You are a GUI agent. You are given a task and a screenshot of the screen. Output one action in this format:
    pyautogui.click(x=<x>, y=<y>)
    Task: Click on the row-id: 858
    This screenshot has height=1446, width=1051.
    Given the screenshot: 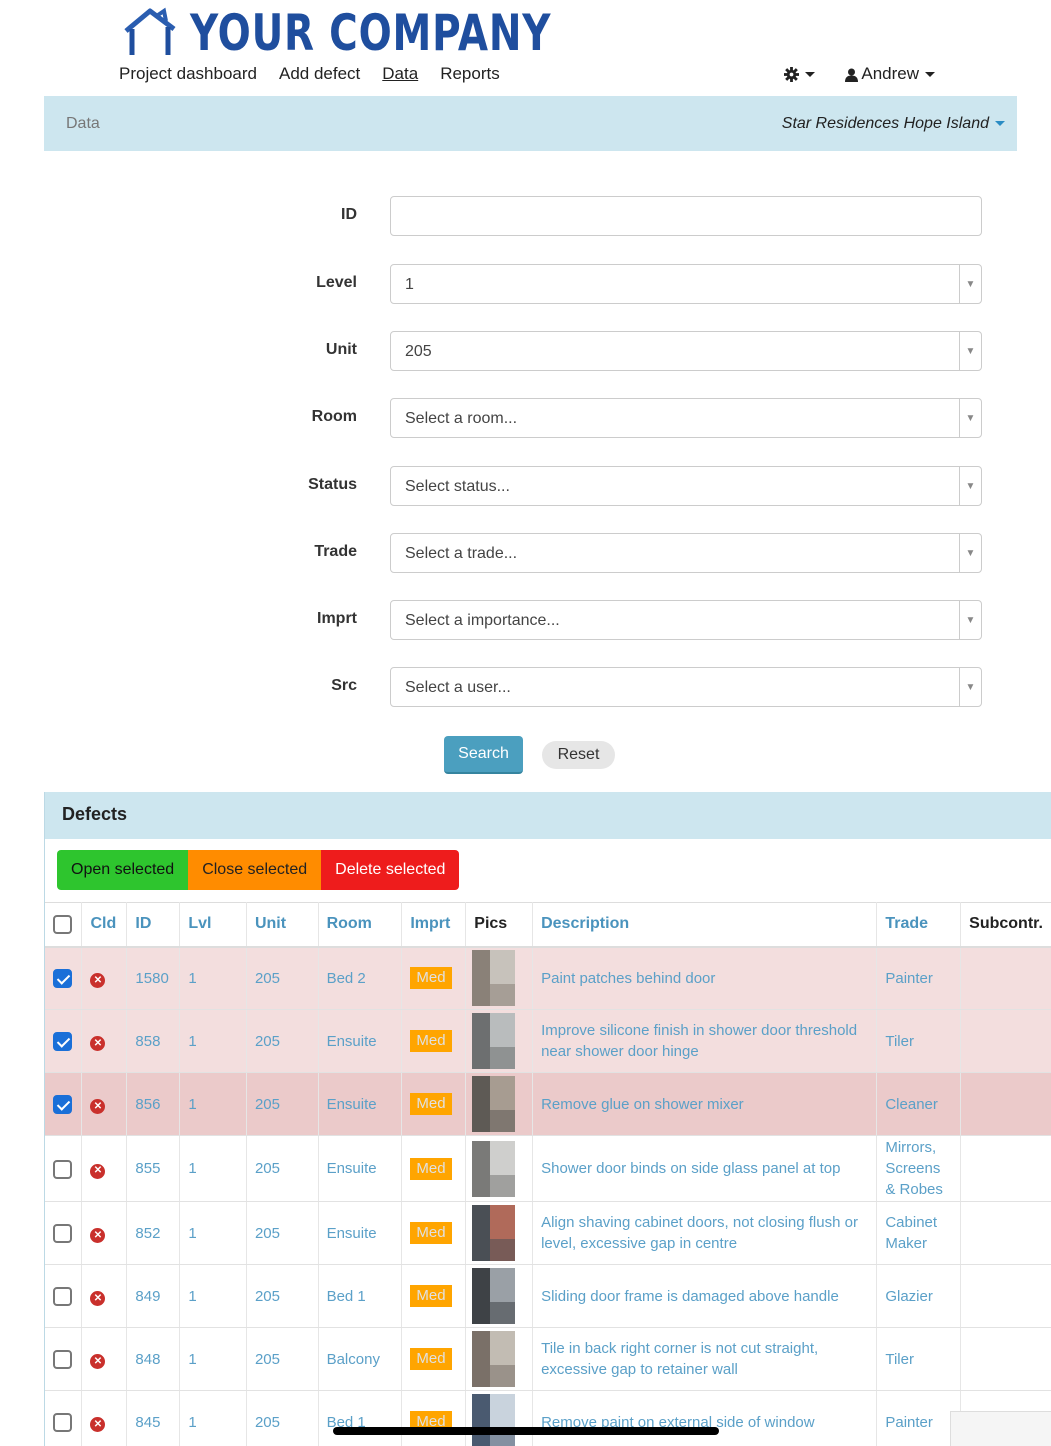 What is the action you would take?
    pyautogui.click(x=153, y=1041)
    